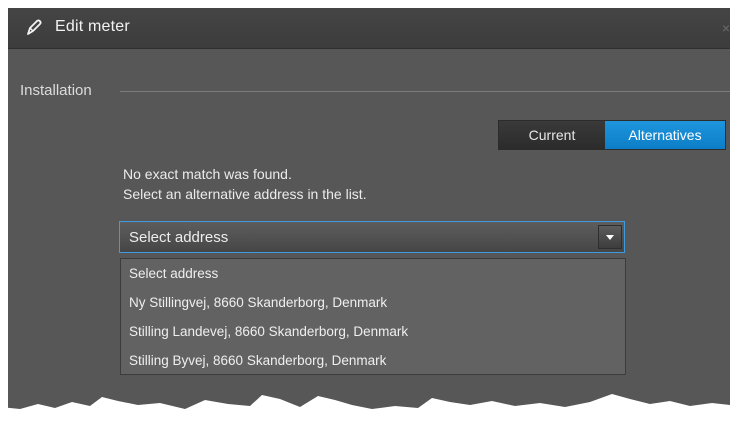 The image size is (730, 421). Describe the element at coordinates (726, 28) in the screenshot. I see `close-icon: ×` at that location.